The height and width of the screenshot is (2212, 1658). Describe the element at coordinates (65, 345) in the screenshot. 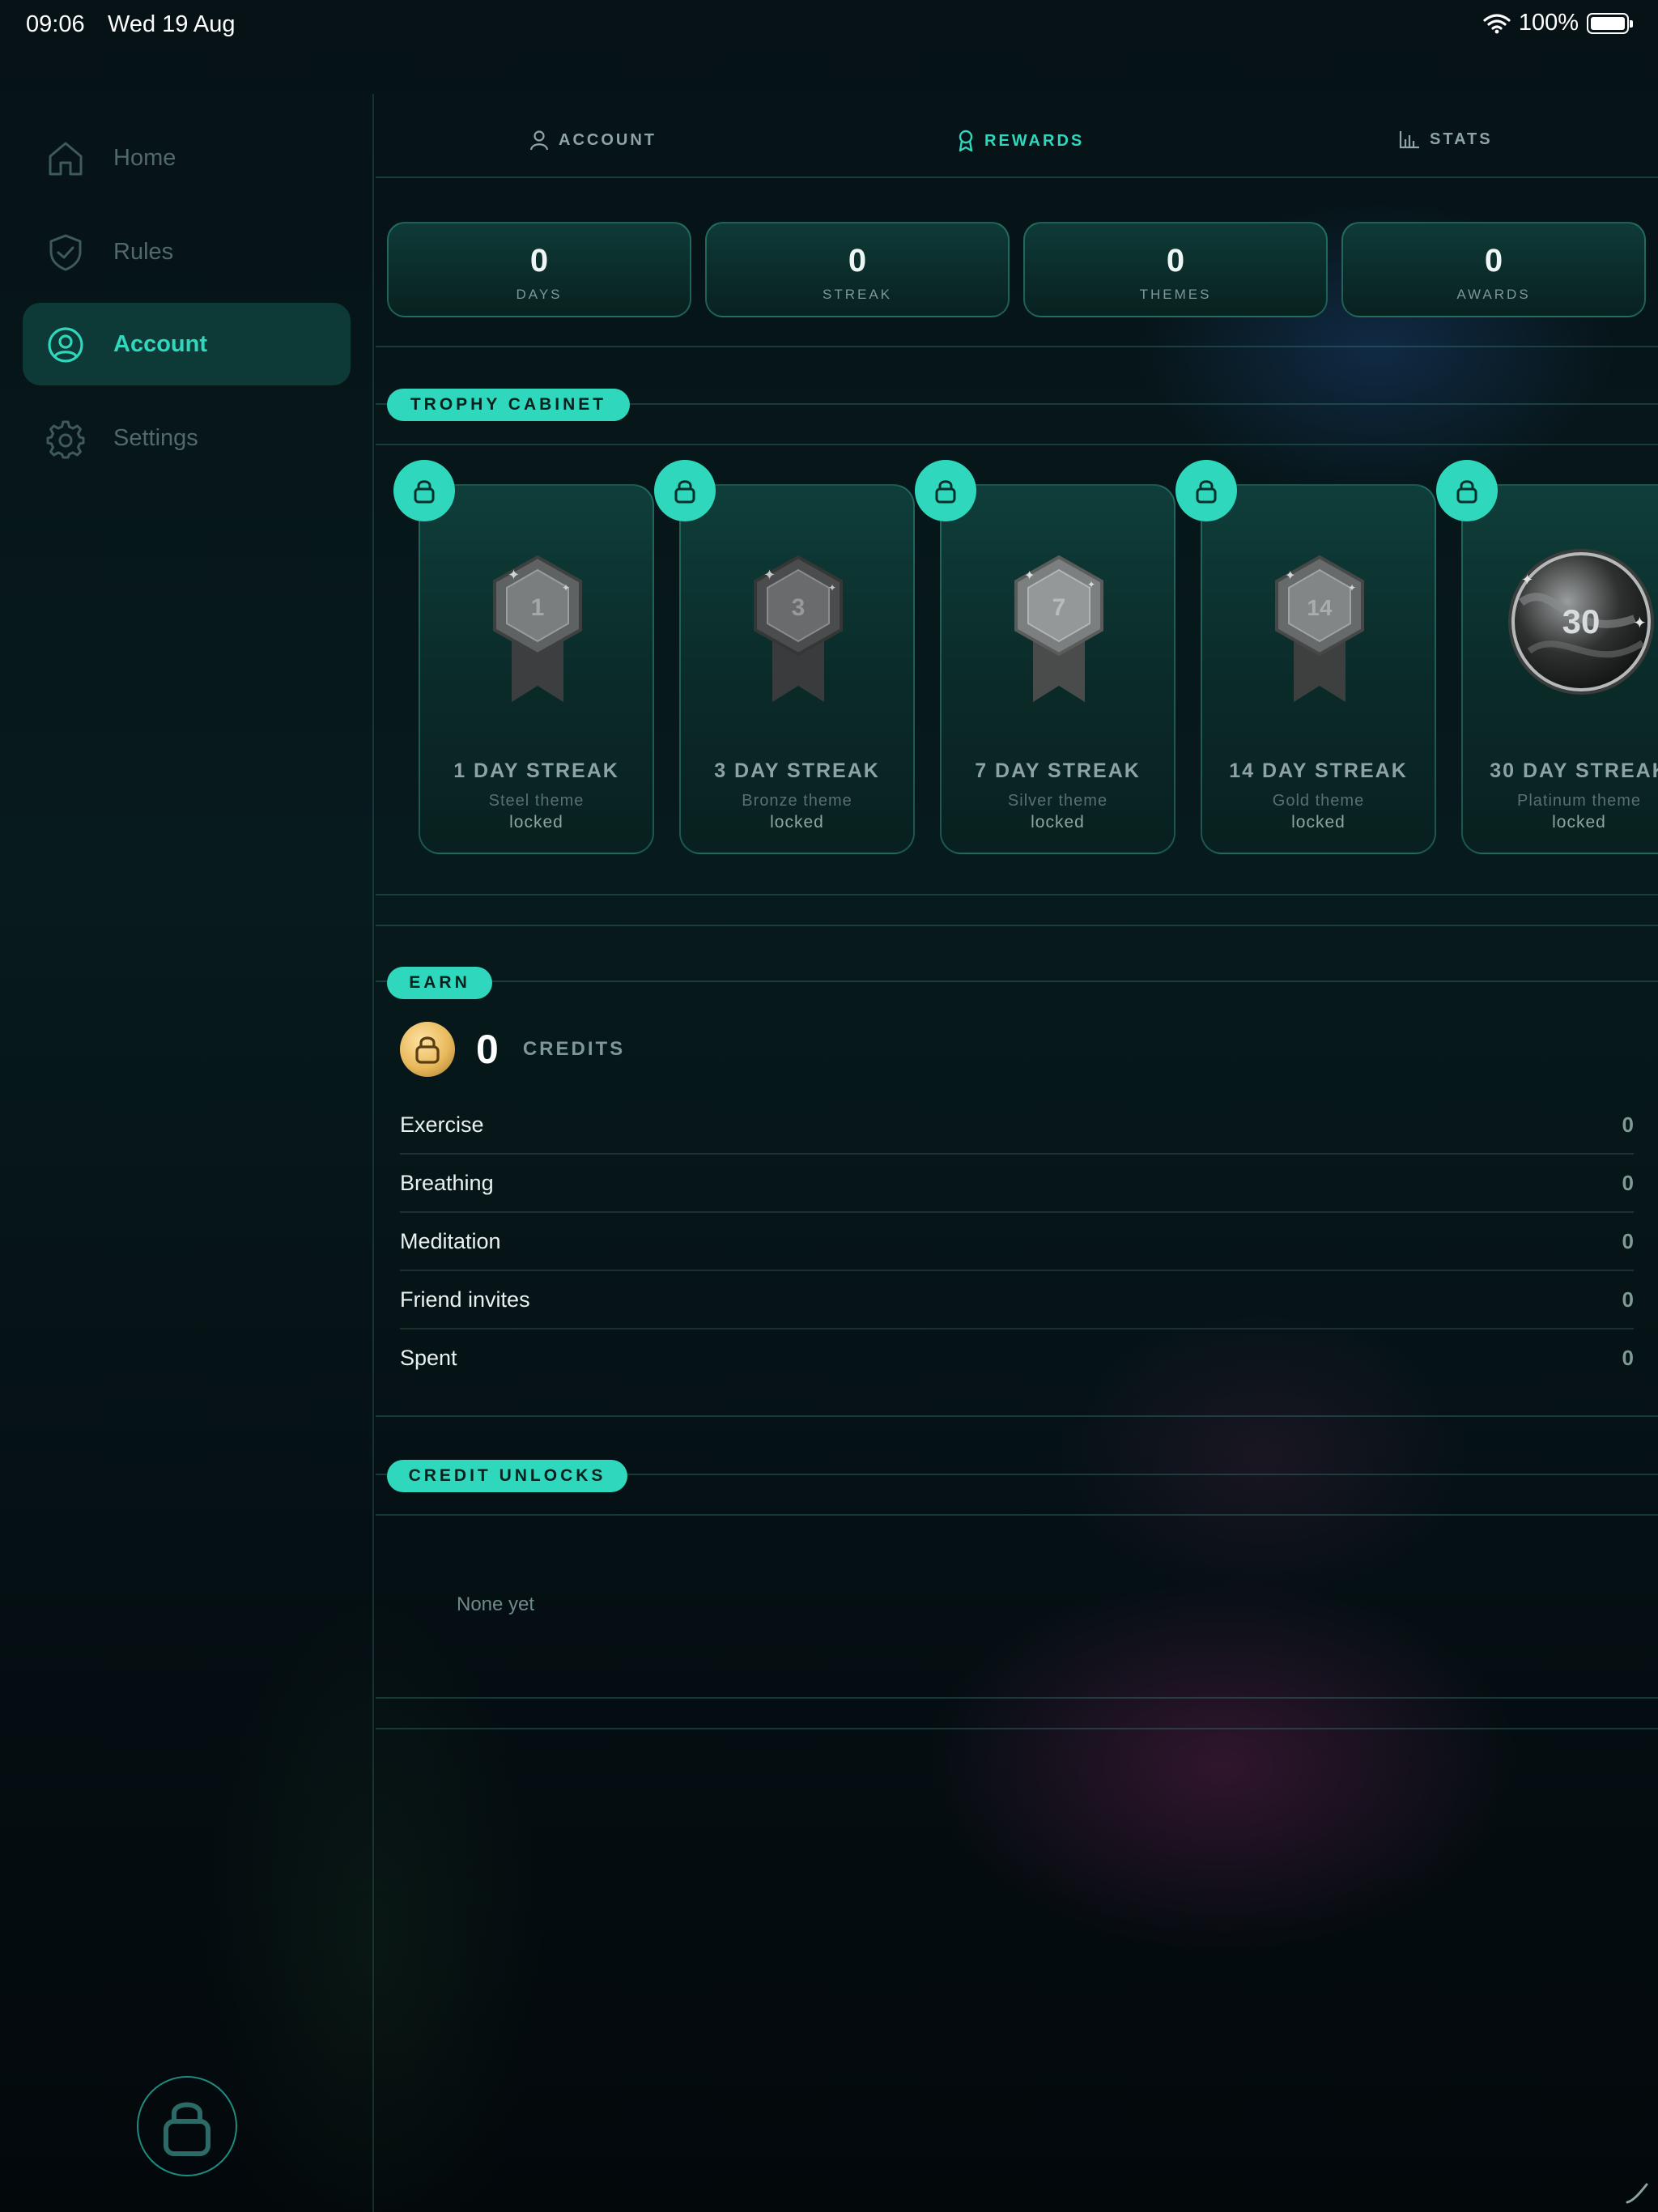

I see `user-circle-icon` at that location.